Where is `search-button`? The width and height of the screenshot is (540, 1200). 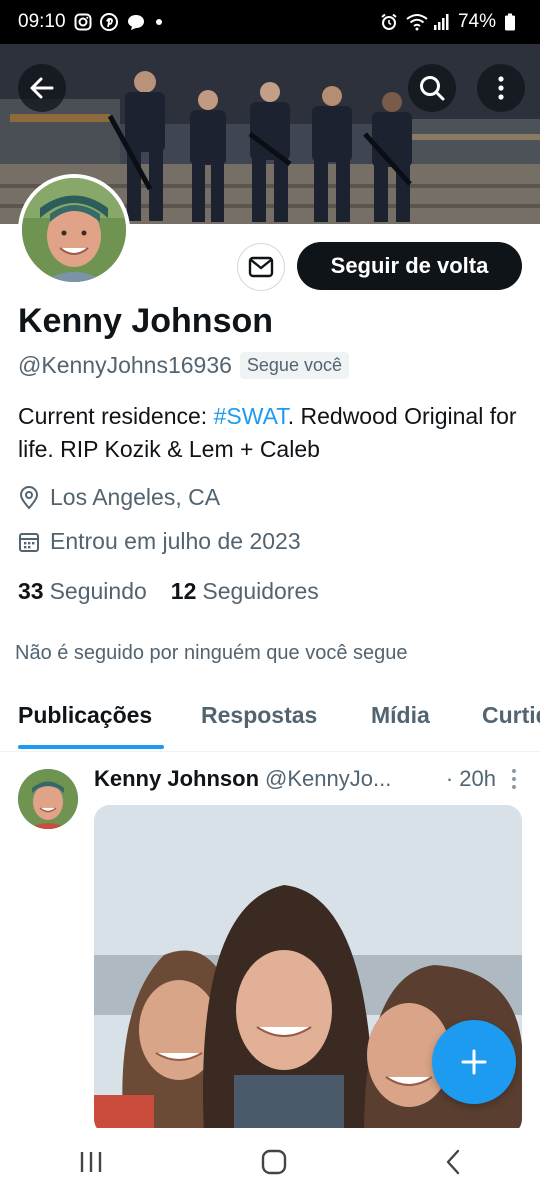 search-button is located at coordinates (432, 88).